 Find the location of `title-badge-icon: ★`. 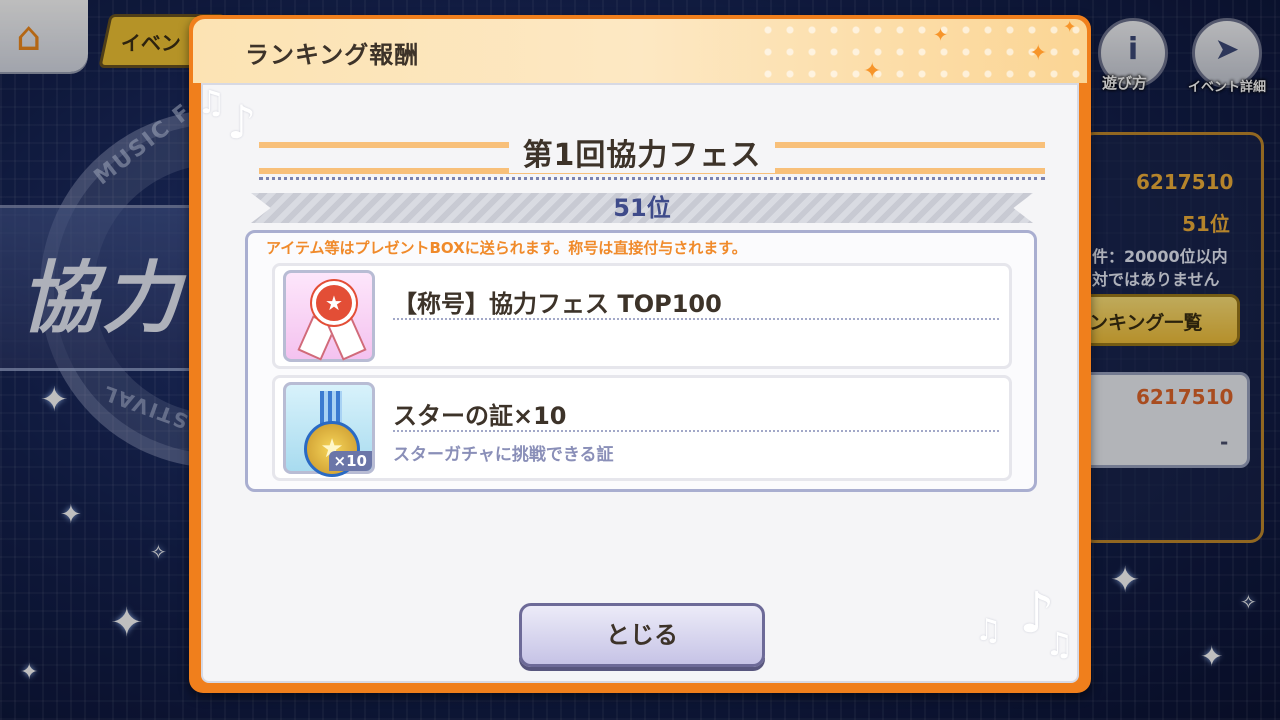

title-badge-icon: ★ is located at coordinates (329, 316).